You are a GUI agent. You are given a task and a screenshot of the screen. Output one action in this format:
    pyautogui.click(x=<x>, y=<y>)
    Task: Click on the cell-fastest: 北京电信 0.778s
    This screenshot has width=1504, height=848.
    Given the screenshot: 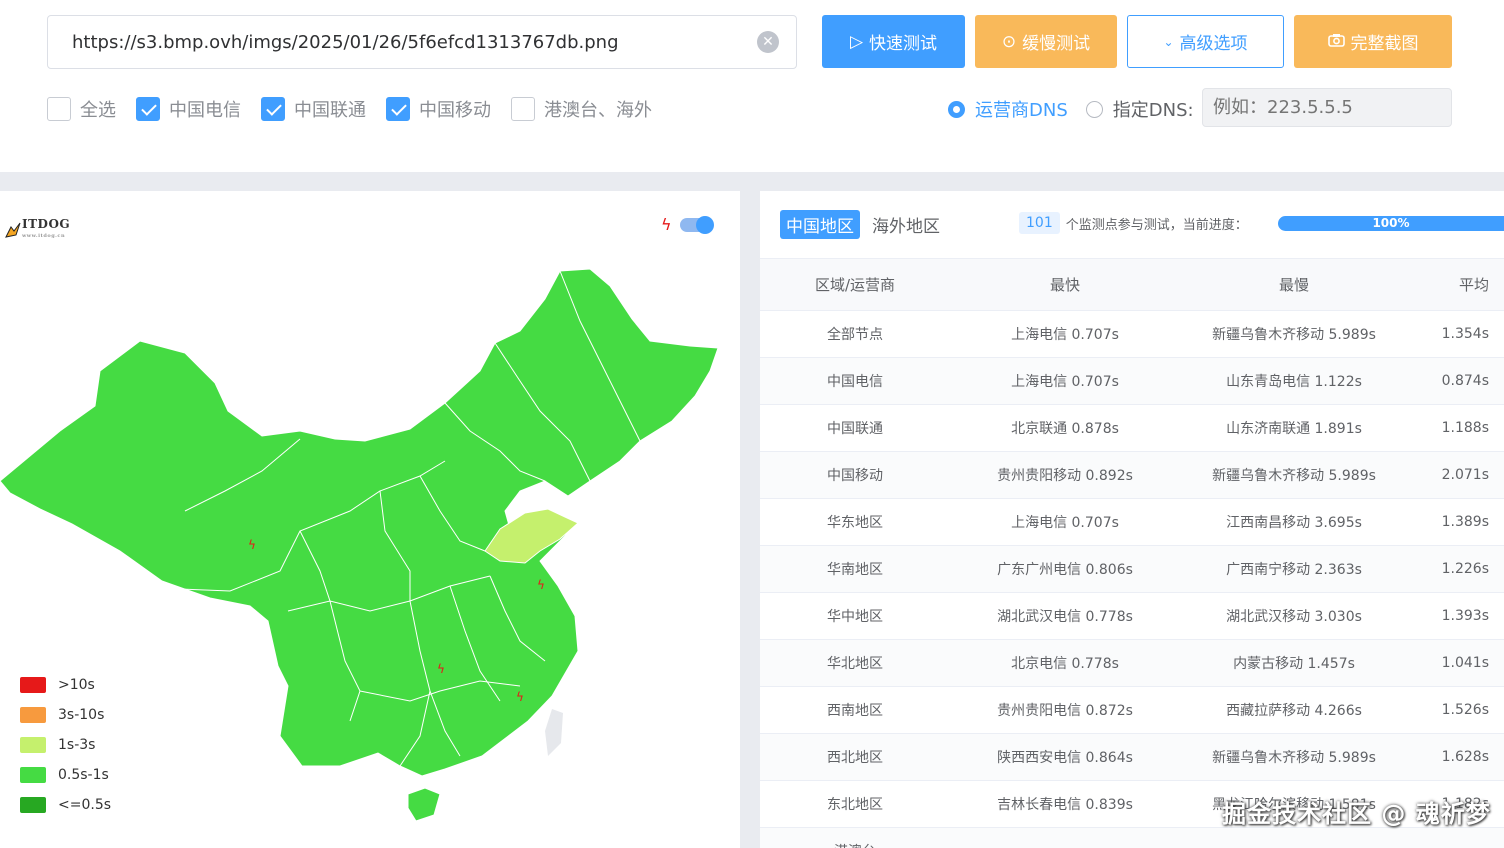 What is the action you would take?
    pyautogui.click(x=1065, y=664)
    